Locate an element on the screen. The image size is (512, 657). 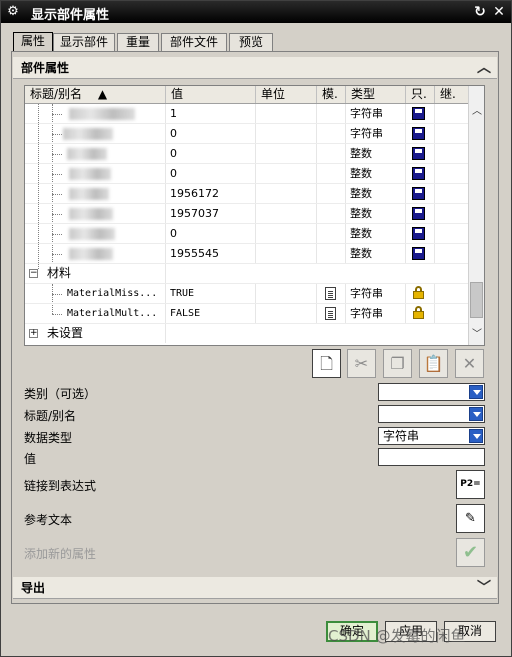
title-alias-select is located at coordinates (431, 414).